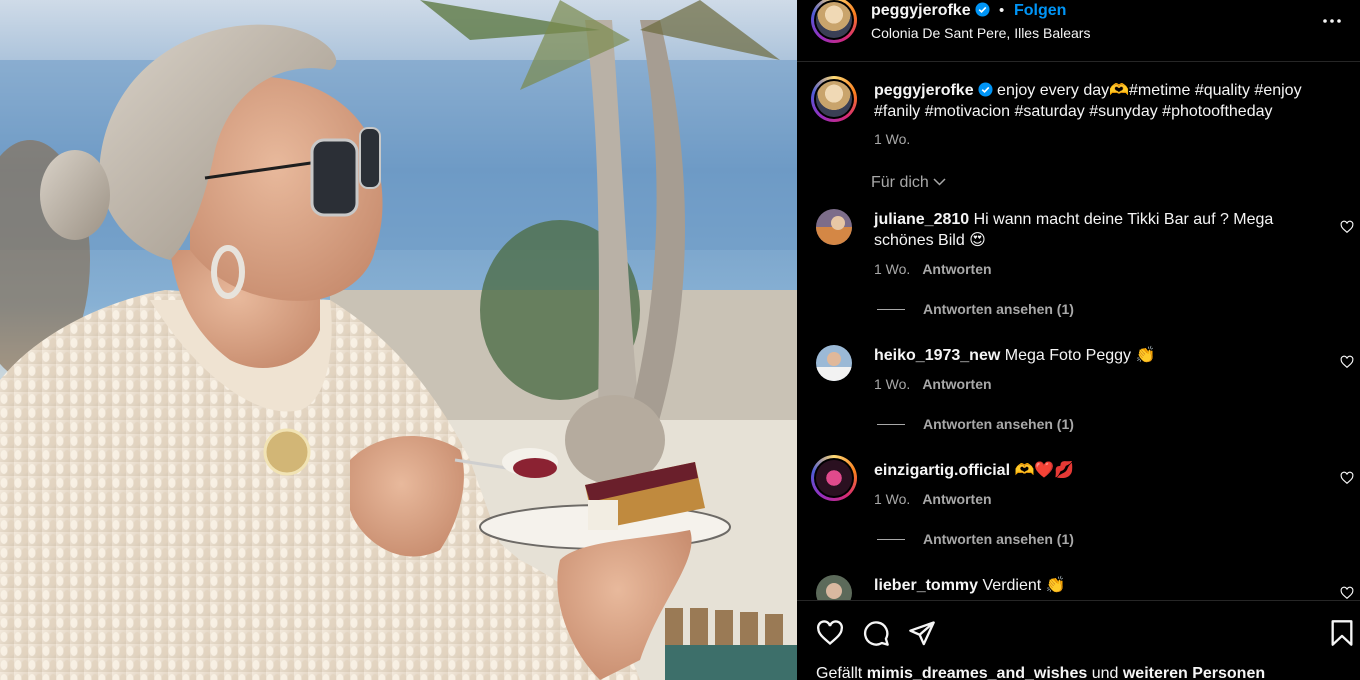 This screenshot has width=1360, height=680. I want to click on author-avatar, so click(834, 21).